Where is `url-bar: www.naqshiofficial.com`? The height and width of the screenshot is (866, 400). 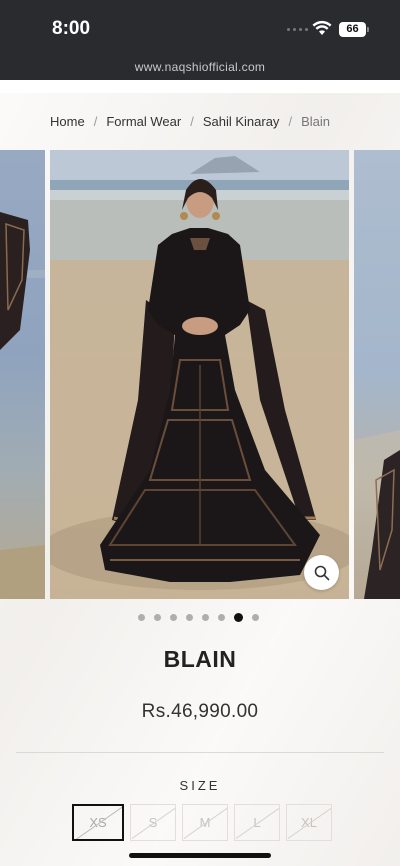 url-bar: www.naqshiofficial.com is located at coordinates (200, 69).